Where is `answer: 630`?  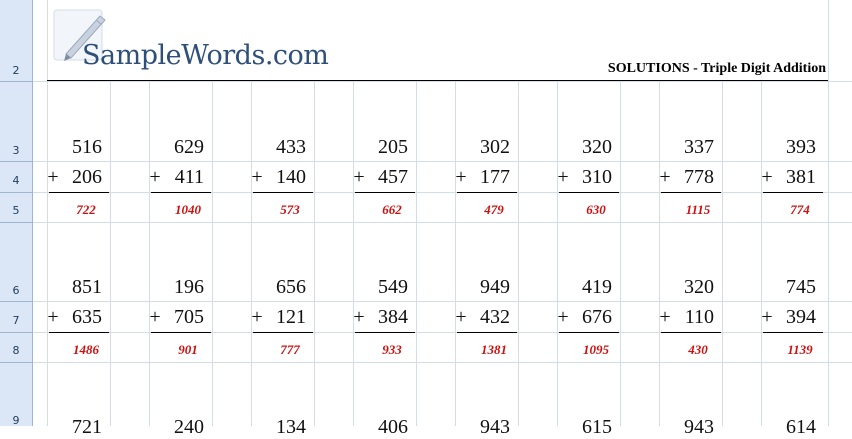 answer: 630 is located at coordinates (596, 209).